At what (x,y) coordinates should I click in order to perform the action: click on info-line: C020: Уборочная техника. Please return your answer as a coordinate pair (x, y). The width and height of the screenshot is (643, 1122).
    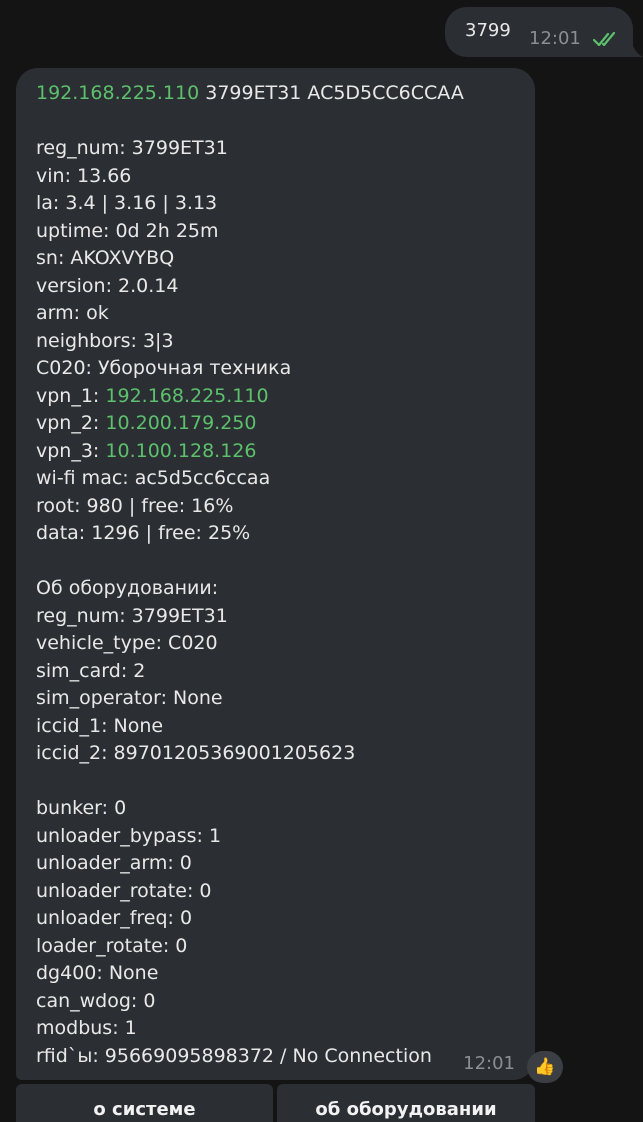
    Looking at the image, I should click on (164, 368).